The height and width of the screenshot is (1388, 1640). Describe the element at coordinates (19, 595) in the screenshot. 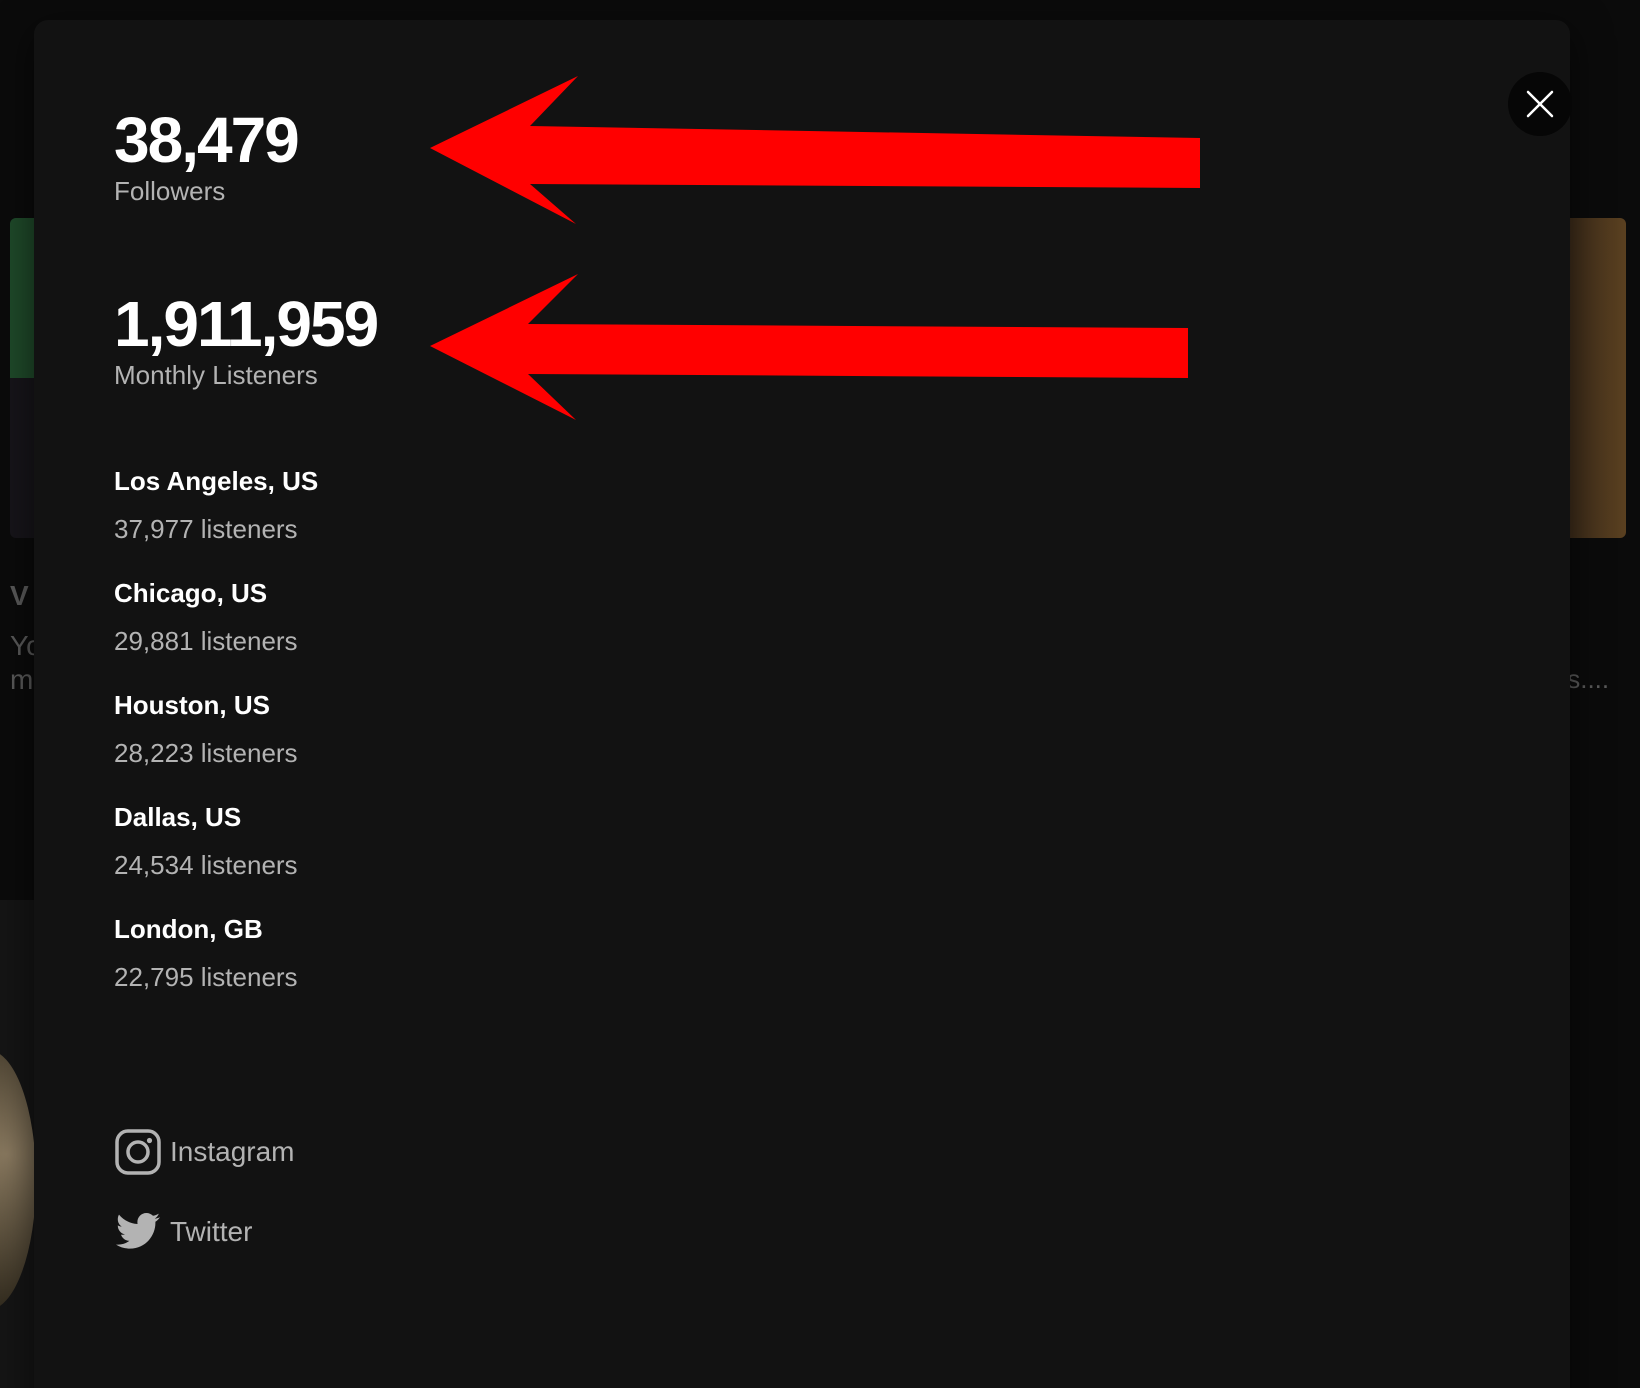

I see `background-text-left-1: V` at that location.